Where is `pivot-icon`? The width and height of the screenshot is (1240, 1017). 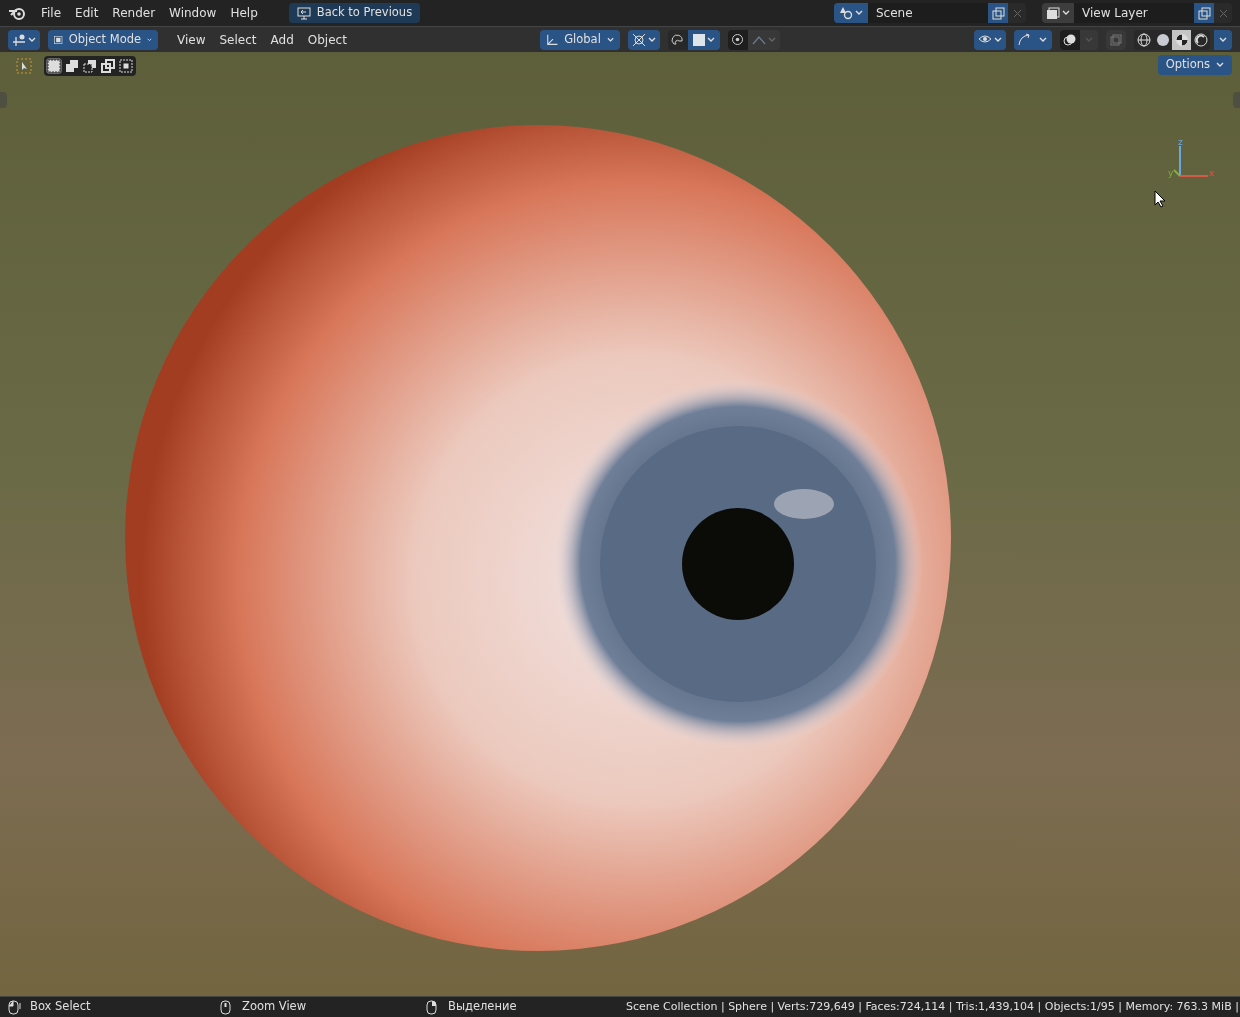 pivot-icon is located at coordinates (638, 39).